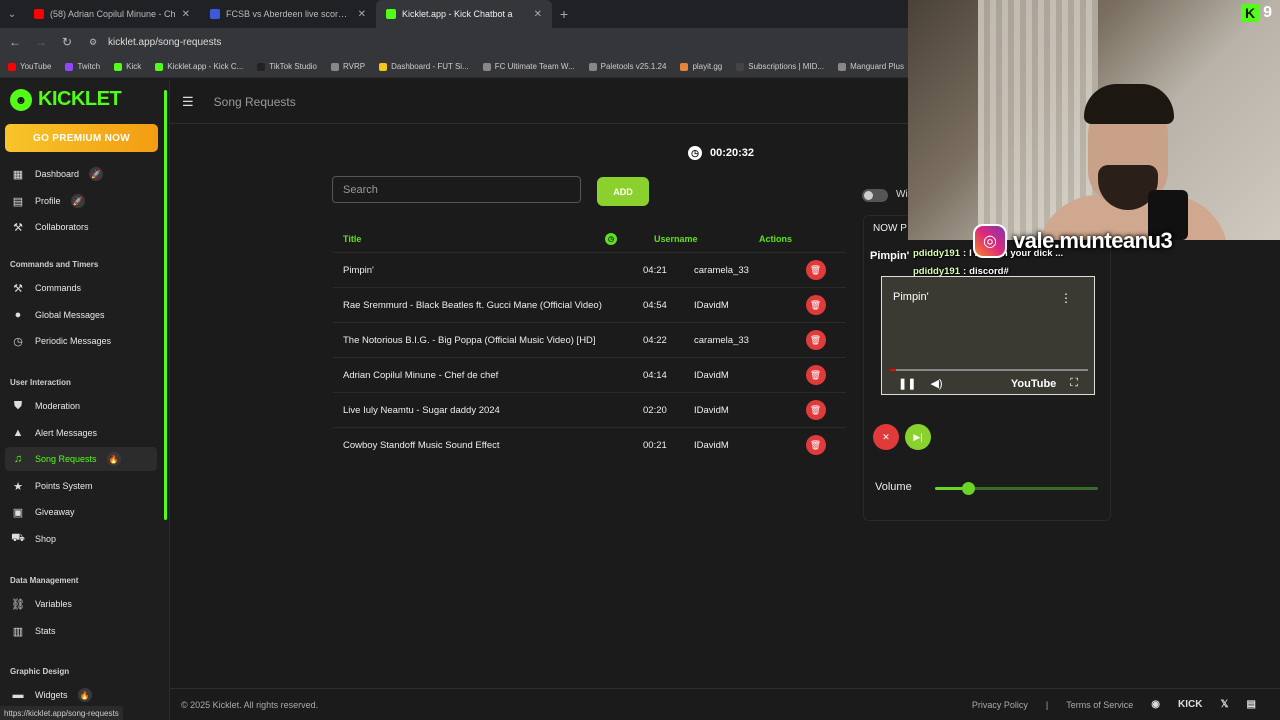 This screenshot has width=1280, height=720. I want to click on bookmark-label: playit.gg, so click(707, 66).